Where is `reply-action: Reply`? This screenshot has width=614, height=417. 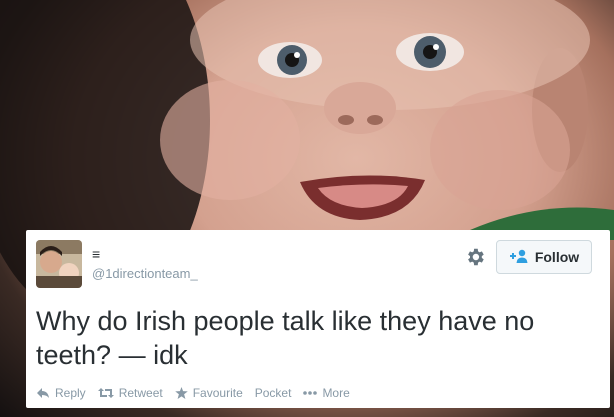
reply-action: Reply is located at coordinates (61, 393).